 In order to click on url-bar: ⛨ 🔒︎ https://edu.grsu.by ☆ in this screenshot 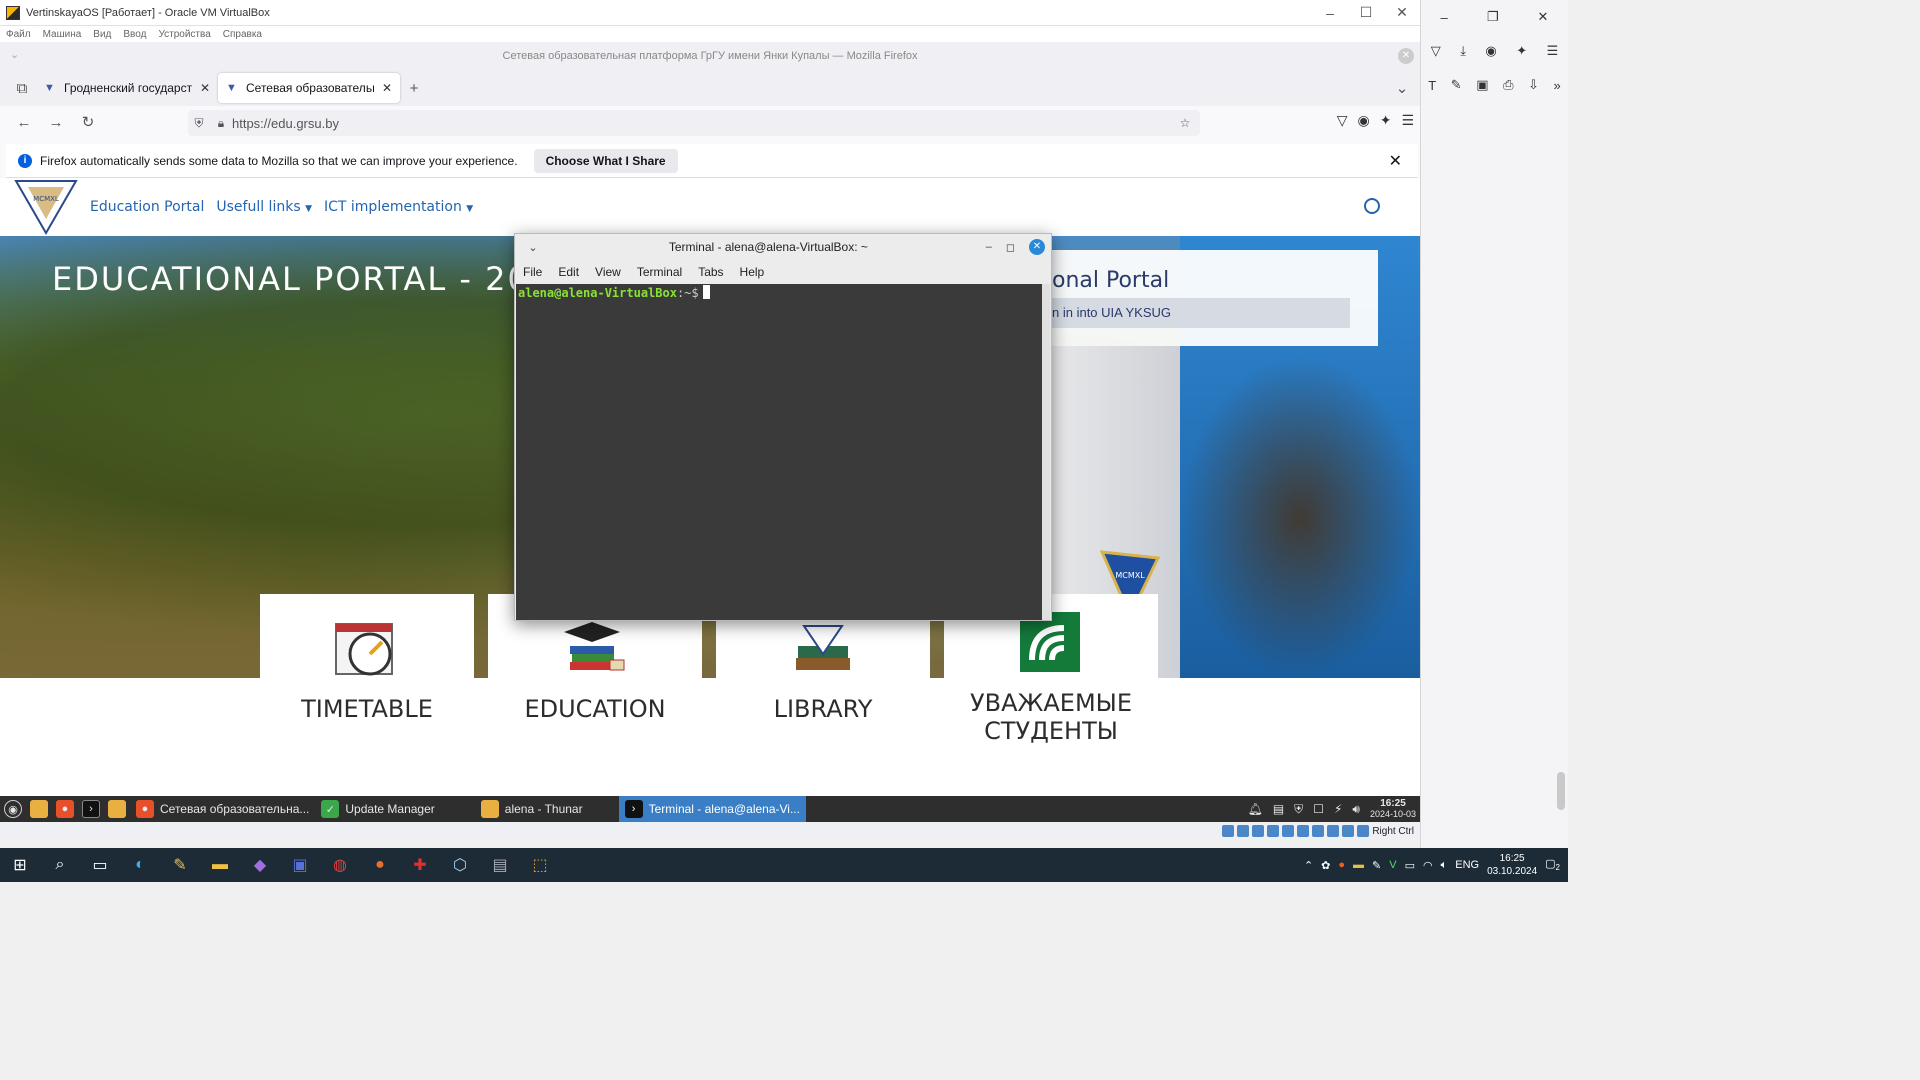, I will do `click(694, 123)`.